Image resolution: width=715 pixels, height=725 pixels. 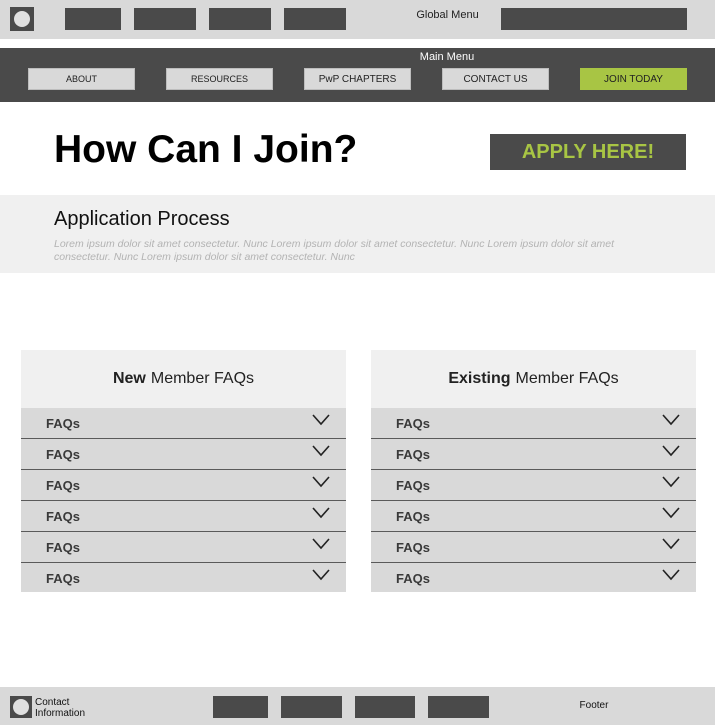 What do you see at coordinates (479, 378) in the screenshot?
I see `faq-title-bold: Existing` at bounding box center [479, 378].